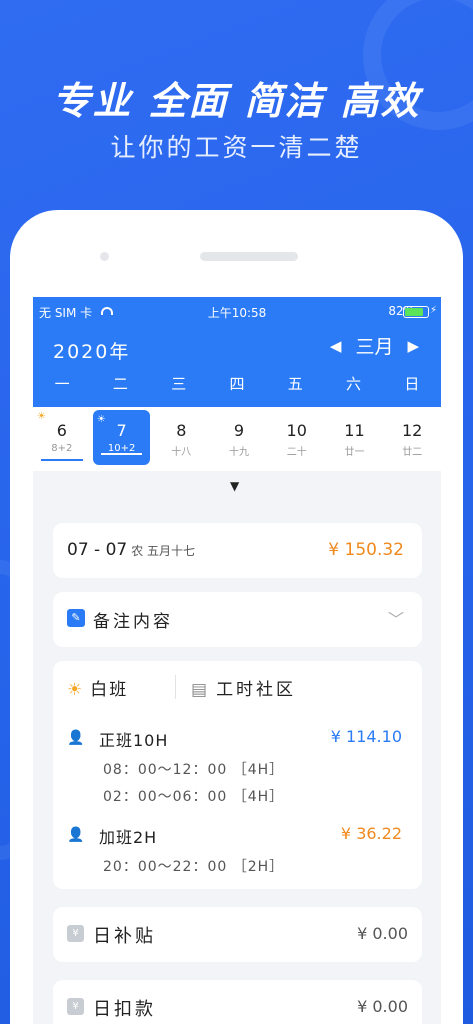 This screenshot has height=1024, width=473. Describe the element at coordinates (91, 350) in the screenshot. I see `year-label: 2020年` at that location.